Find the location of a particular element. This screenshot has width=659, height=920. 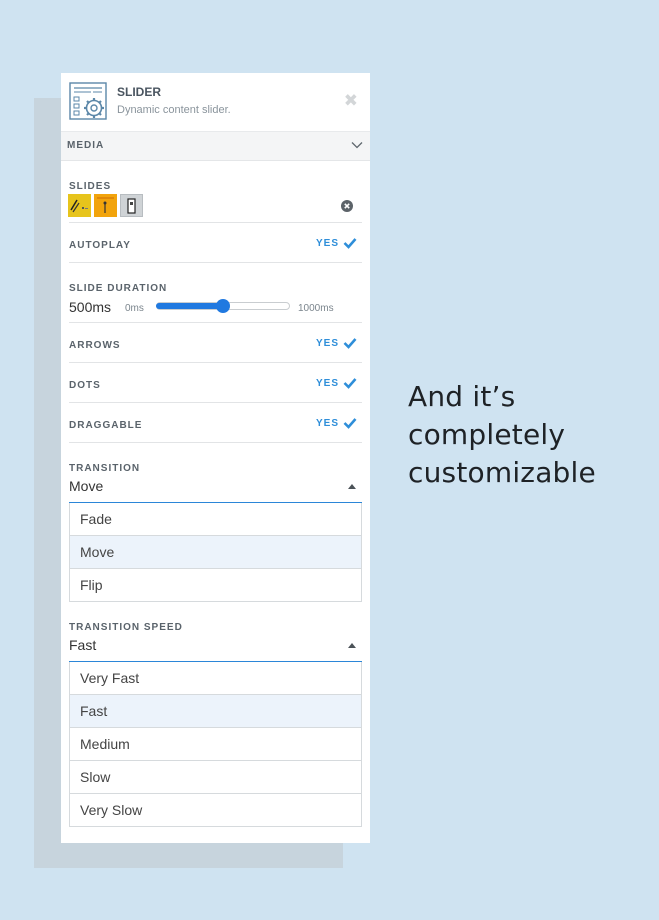

widget-header: SLIDER Dynamic content slider. ✖ is located at coordinates (215, 102).